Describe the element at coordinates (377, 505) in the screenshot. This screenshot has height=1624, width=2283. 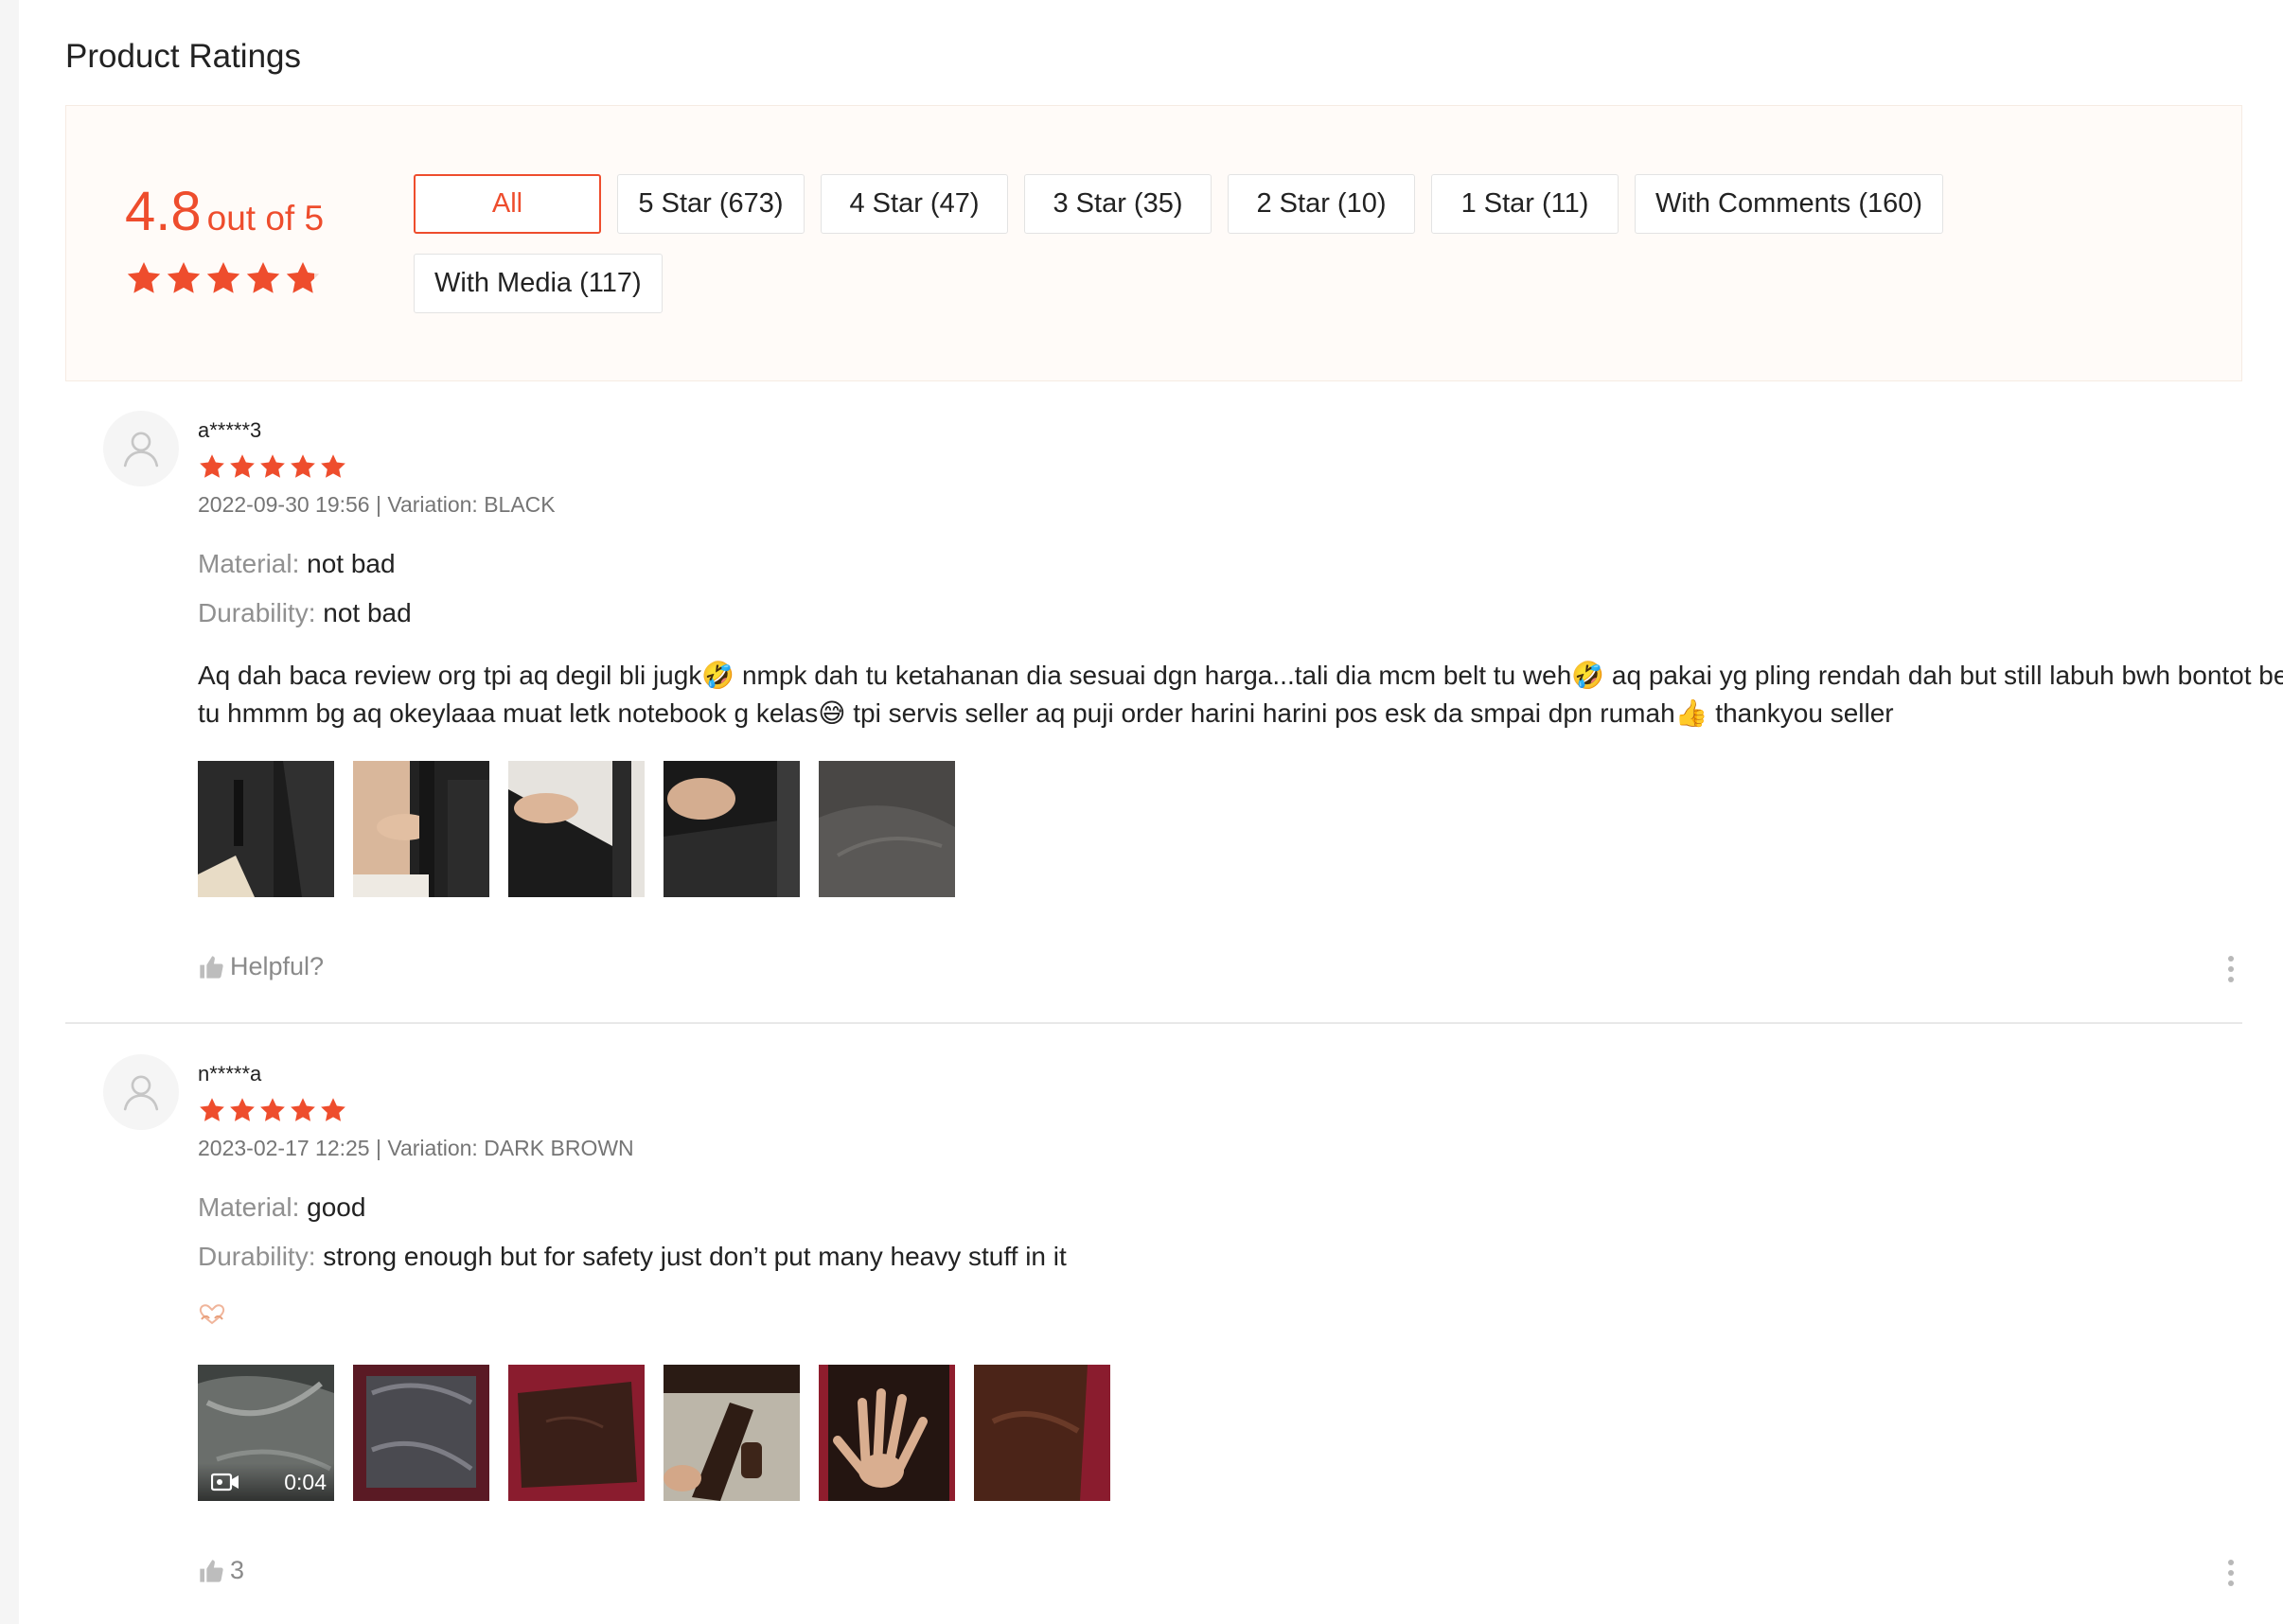
I see `review-meta: 2022-09-30 19:56 | Variation: BLACK` at that location.